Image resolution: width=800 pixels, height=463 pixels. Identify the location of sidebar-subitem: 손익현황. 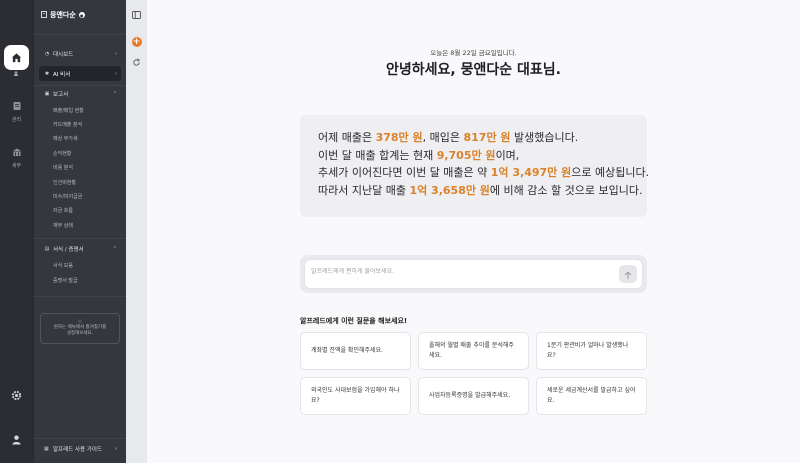
(62, 153).